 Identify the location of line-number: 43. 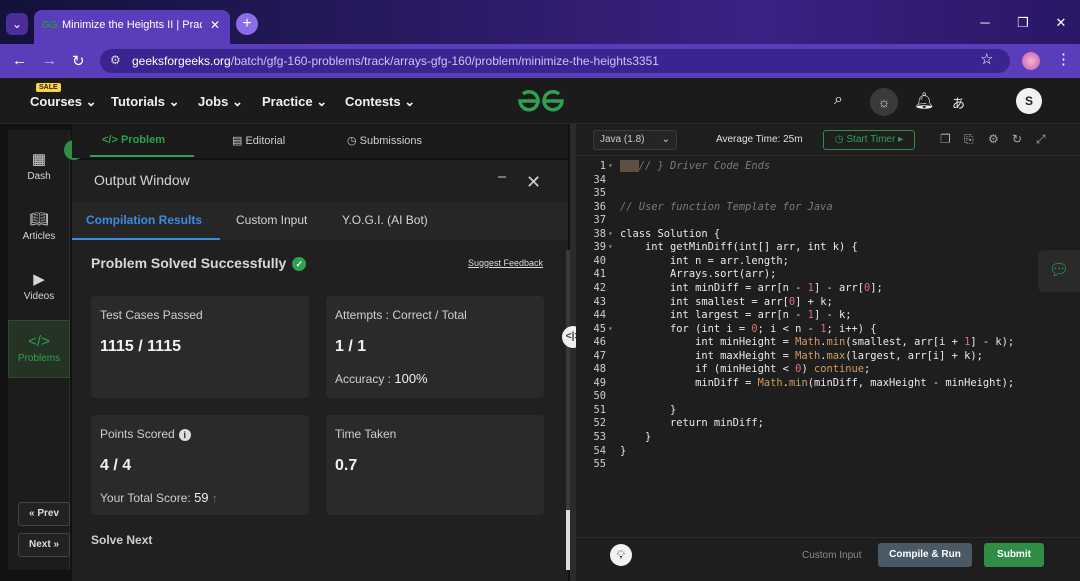
(599, 301).